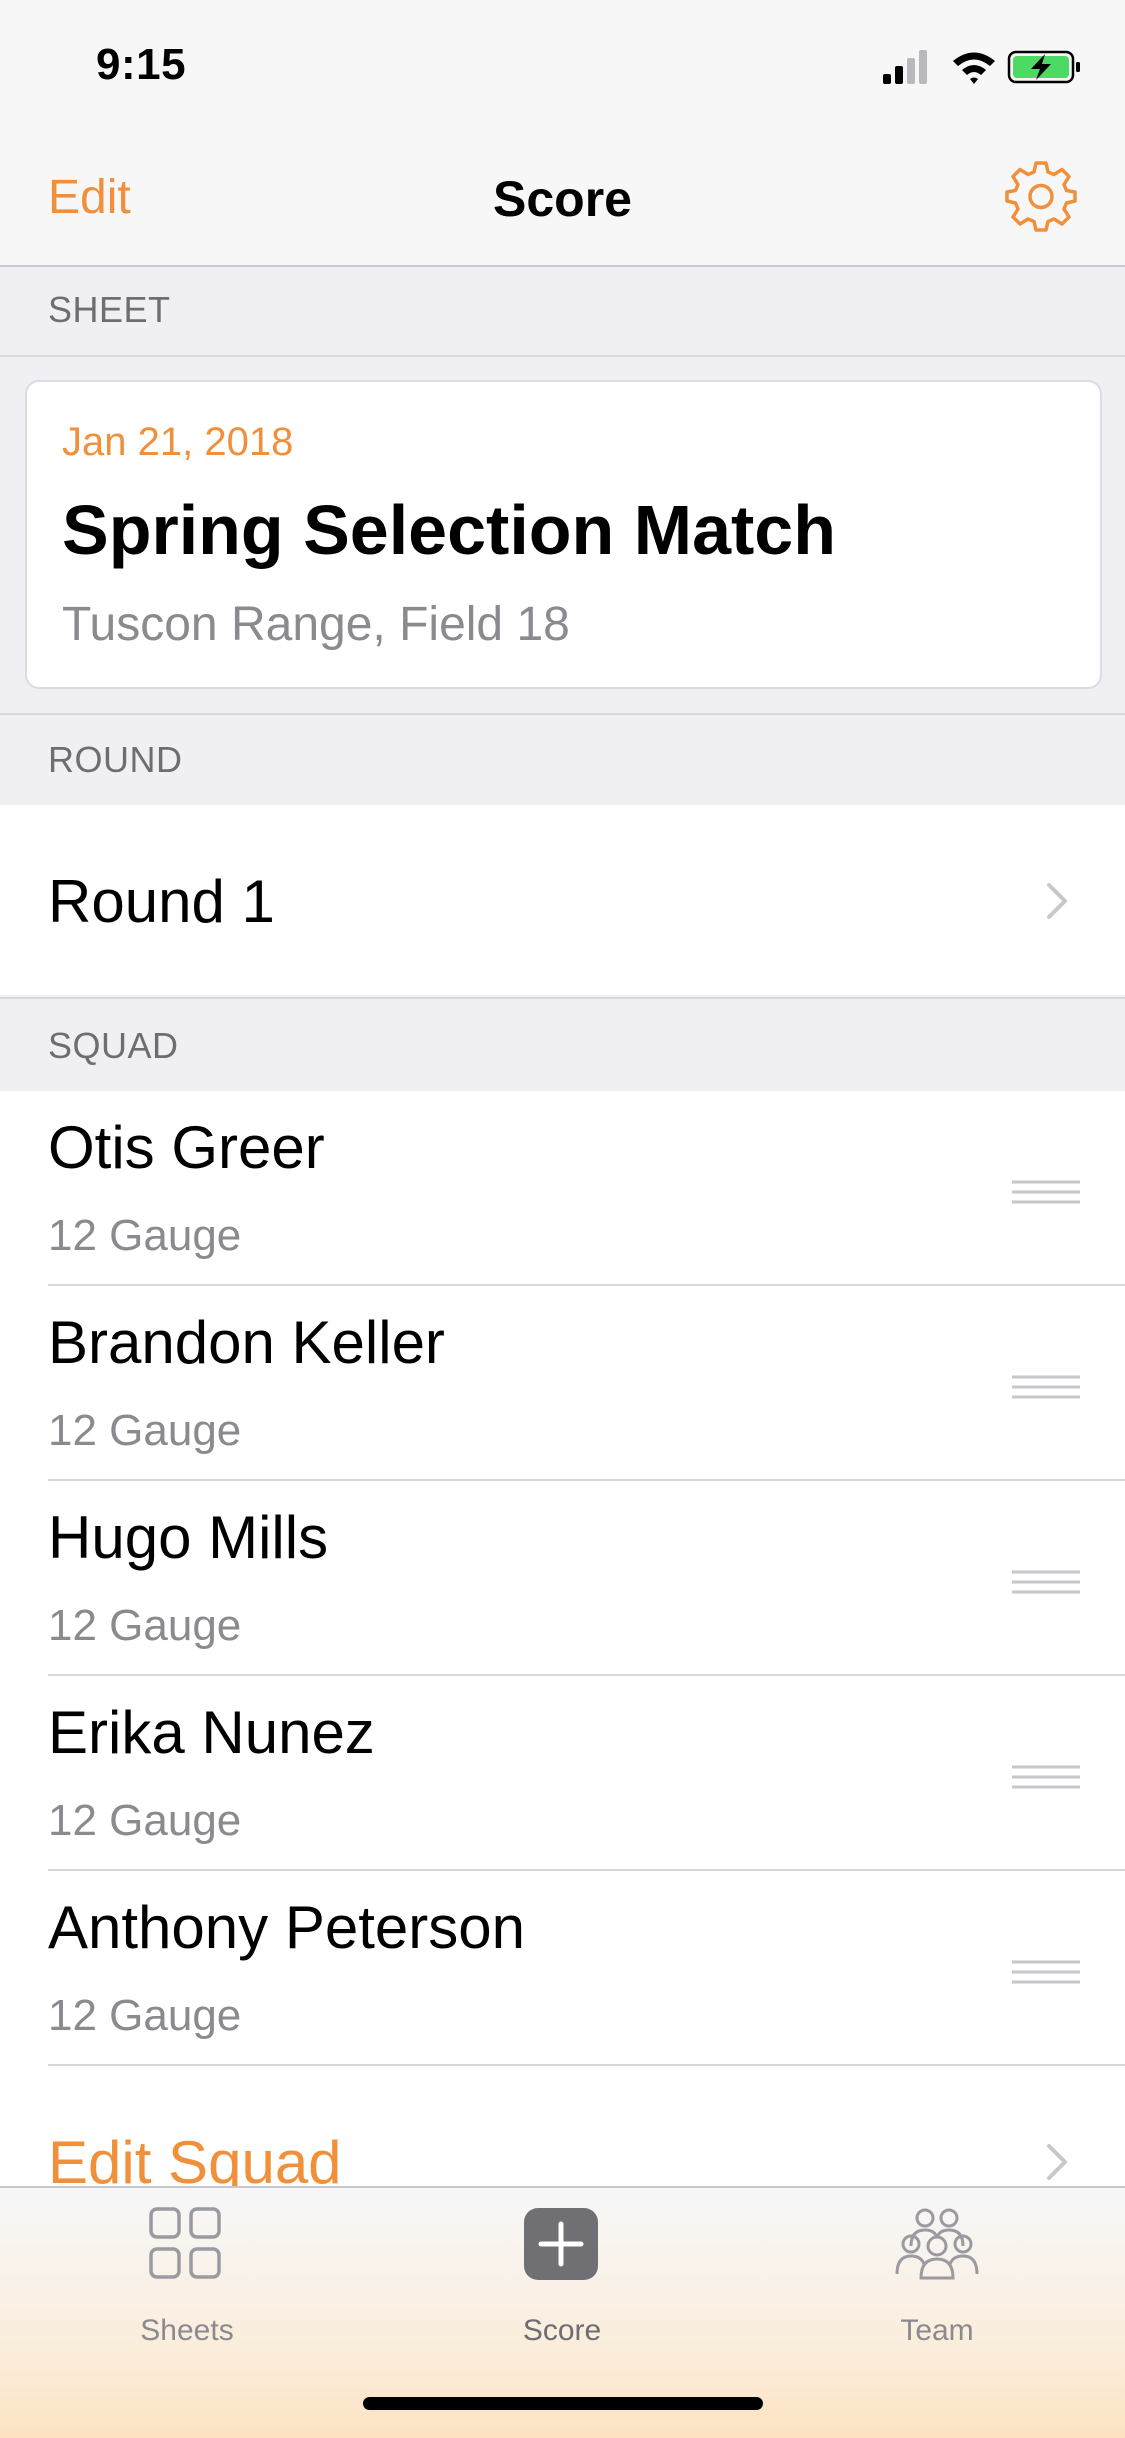 Image resolution: width=1125 pixels, height=2438 pixels. Describe the element at coordinates (937, 2330) in the screenshot. I see `tab-label: Team` at that location.